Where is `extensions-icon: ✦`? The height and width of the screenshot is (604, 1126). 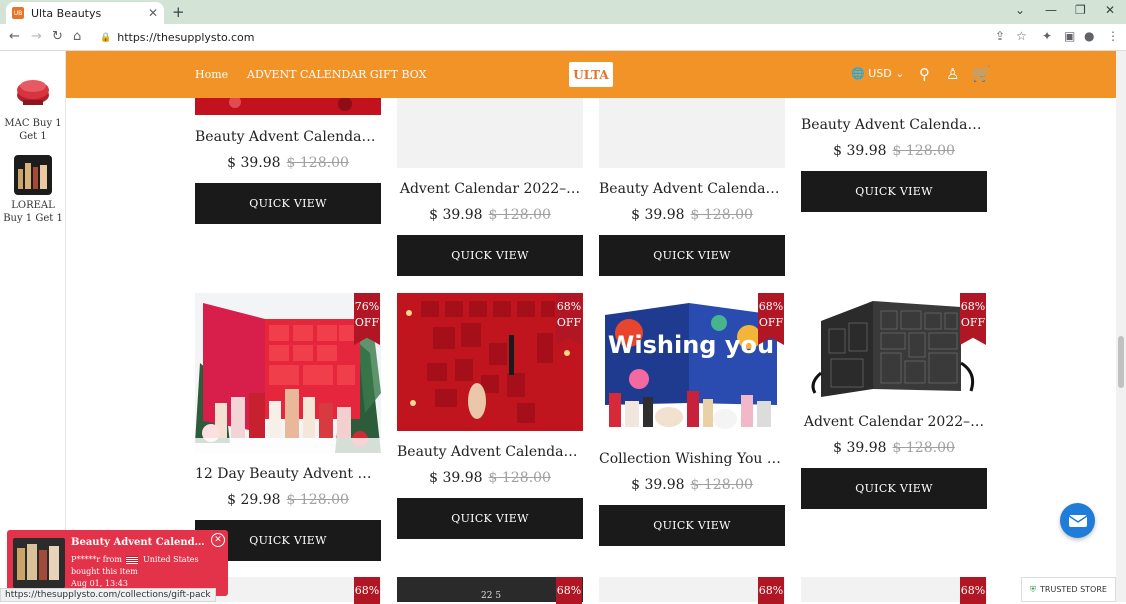
extensions-icon: ✦ is located at coordinates (1047, 36).